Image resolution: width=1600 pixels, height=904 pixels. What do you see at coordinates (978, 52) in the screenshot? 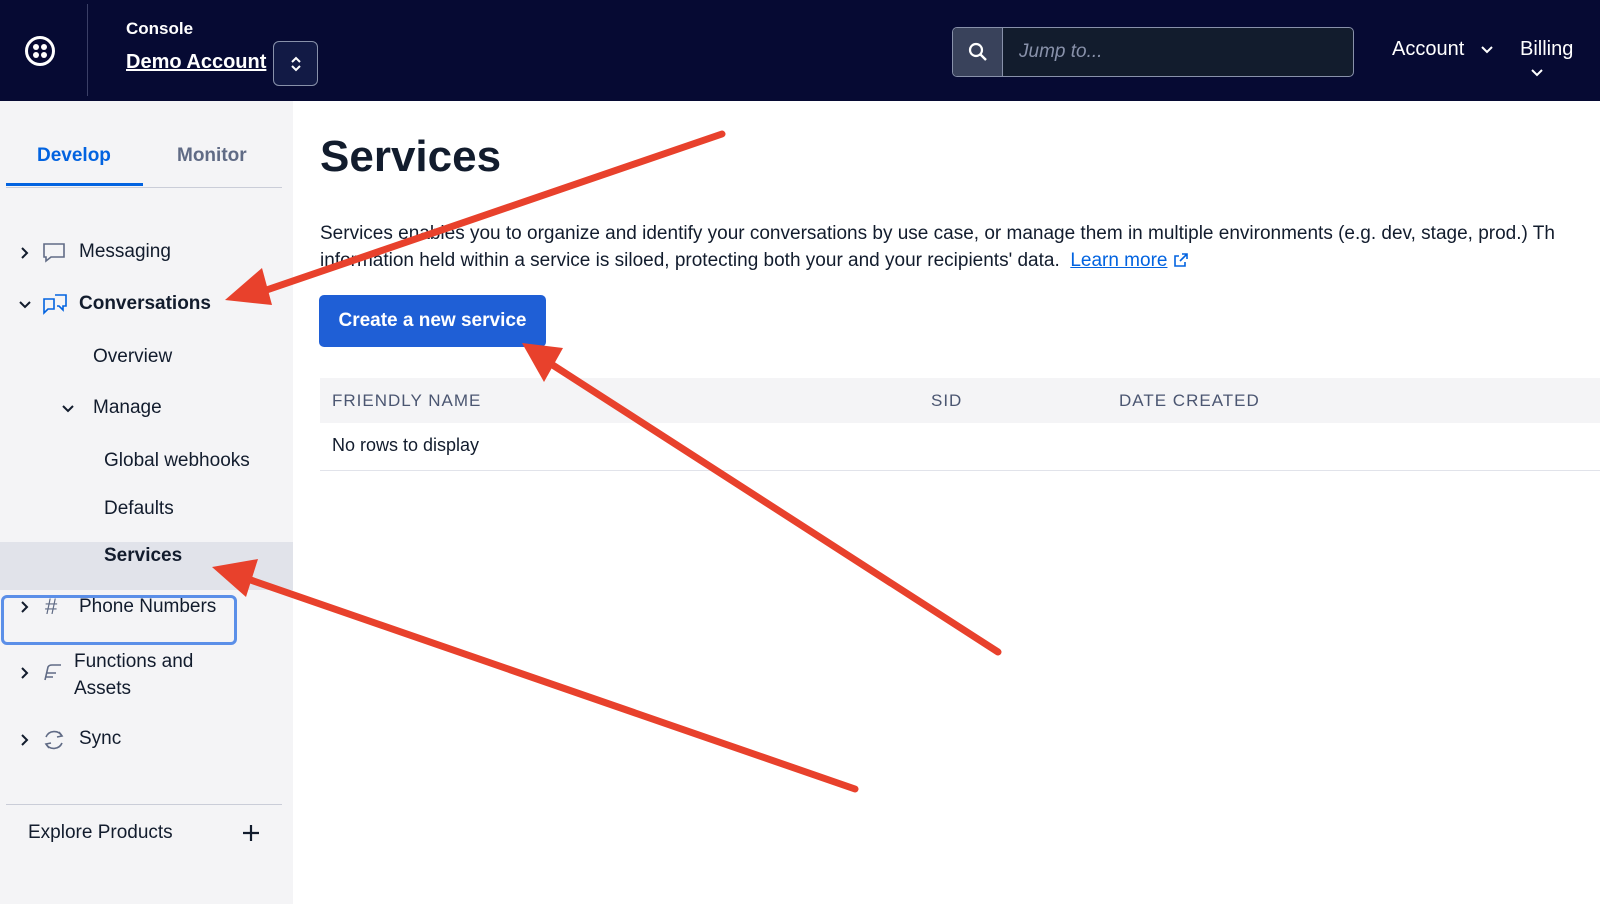
I see `search-icon` at bounding box center [978, 52].